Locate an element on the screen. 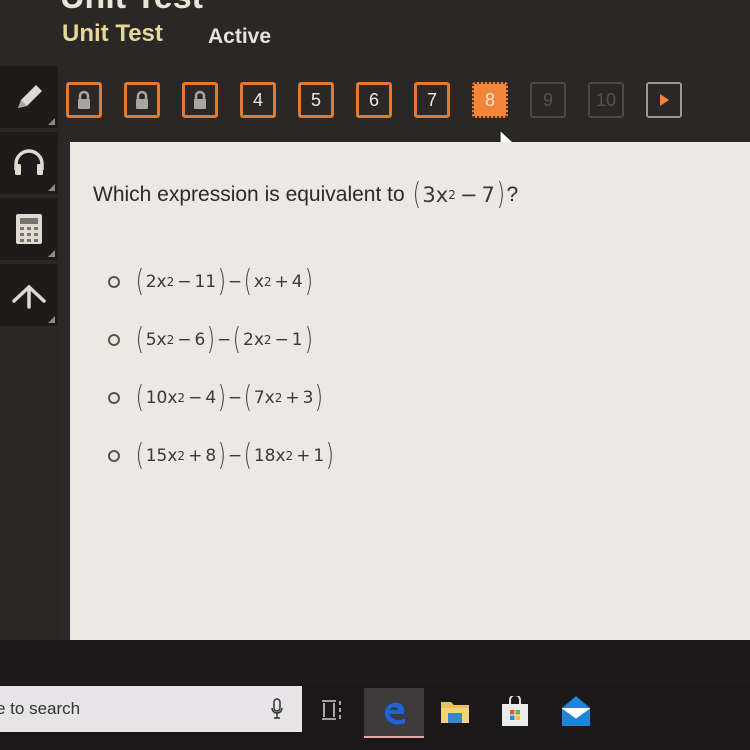 Image resolution: width=750 pixels, height=750 pixels. calculator-icon is located at coordinates (29, 229).